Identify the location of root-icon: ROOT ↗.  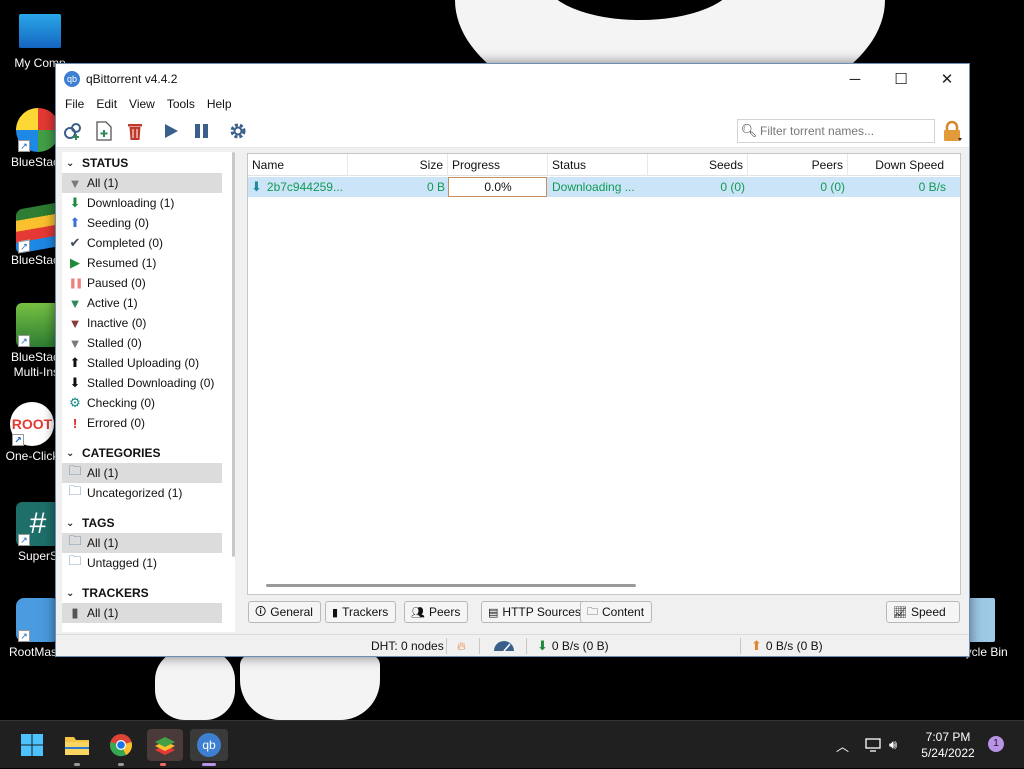
(32, 424).